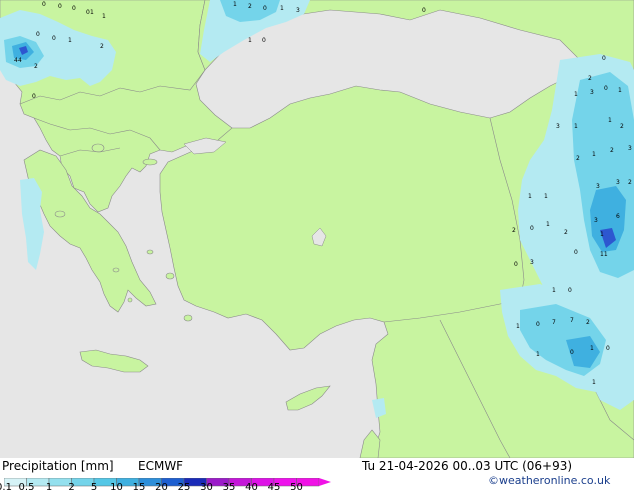  What do you see at coordinates (139, 487) in the screenshot?
I see `scale-tick: 15` at bounding box center [139, 487].